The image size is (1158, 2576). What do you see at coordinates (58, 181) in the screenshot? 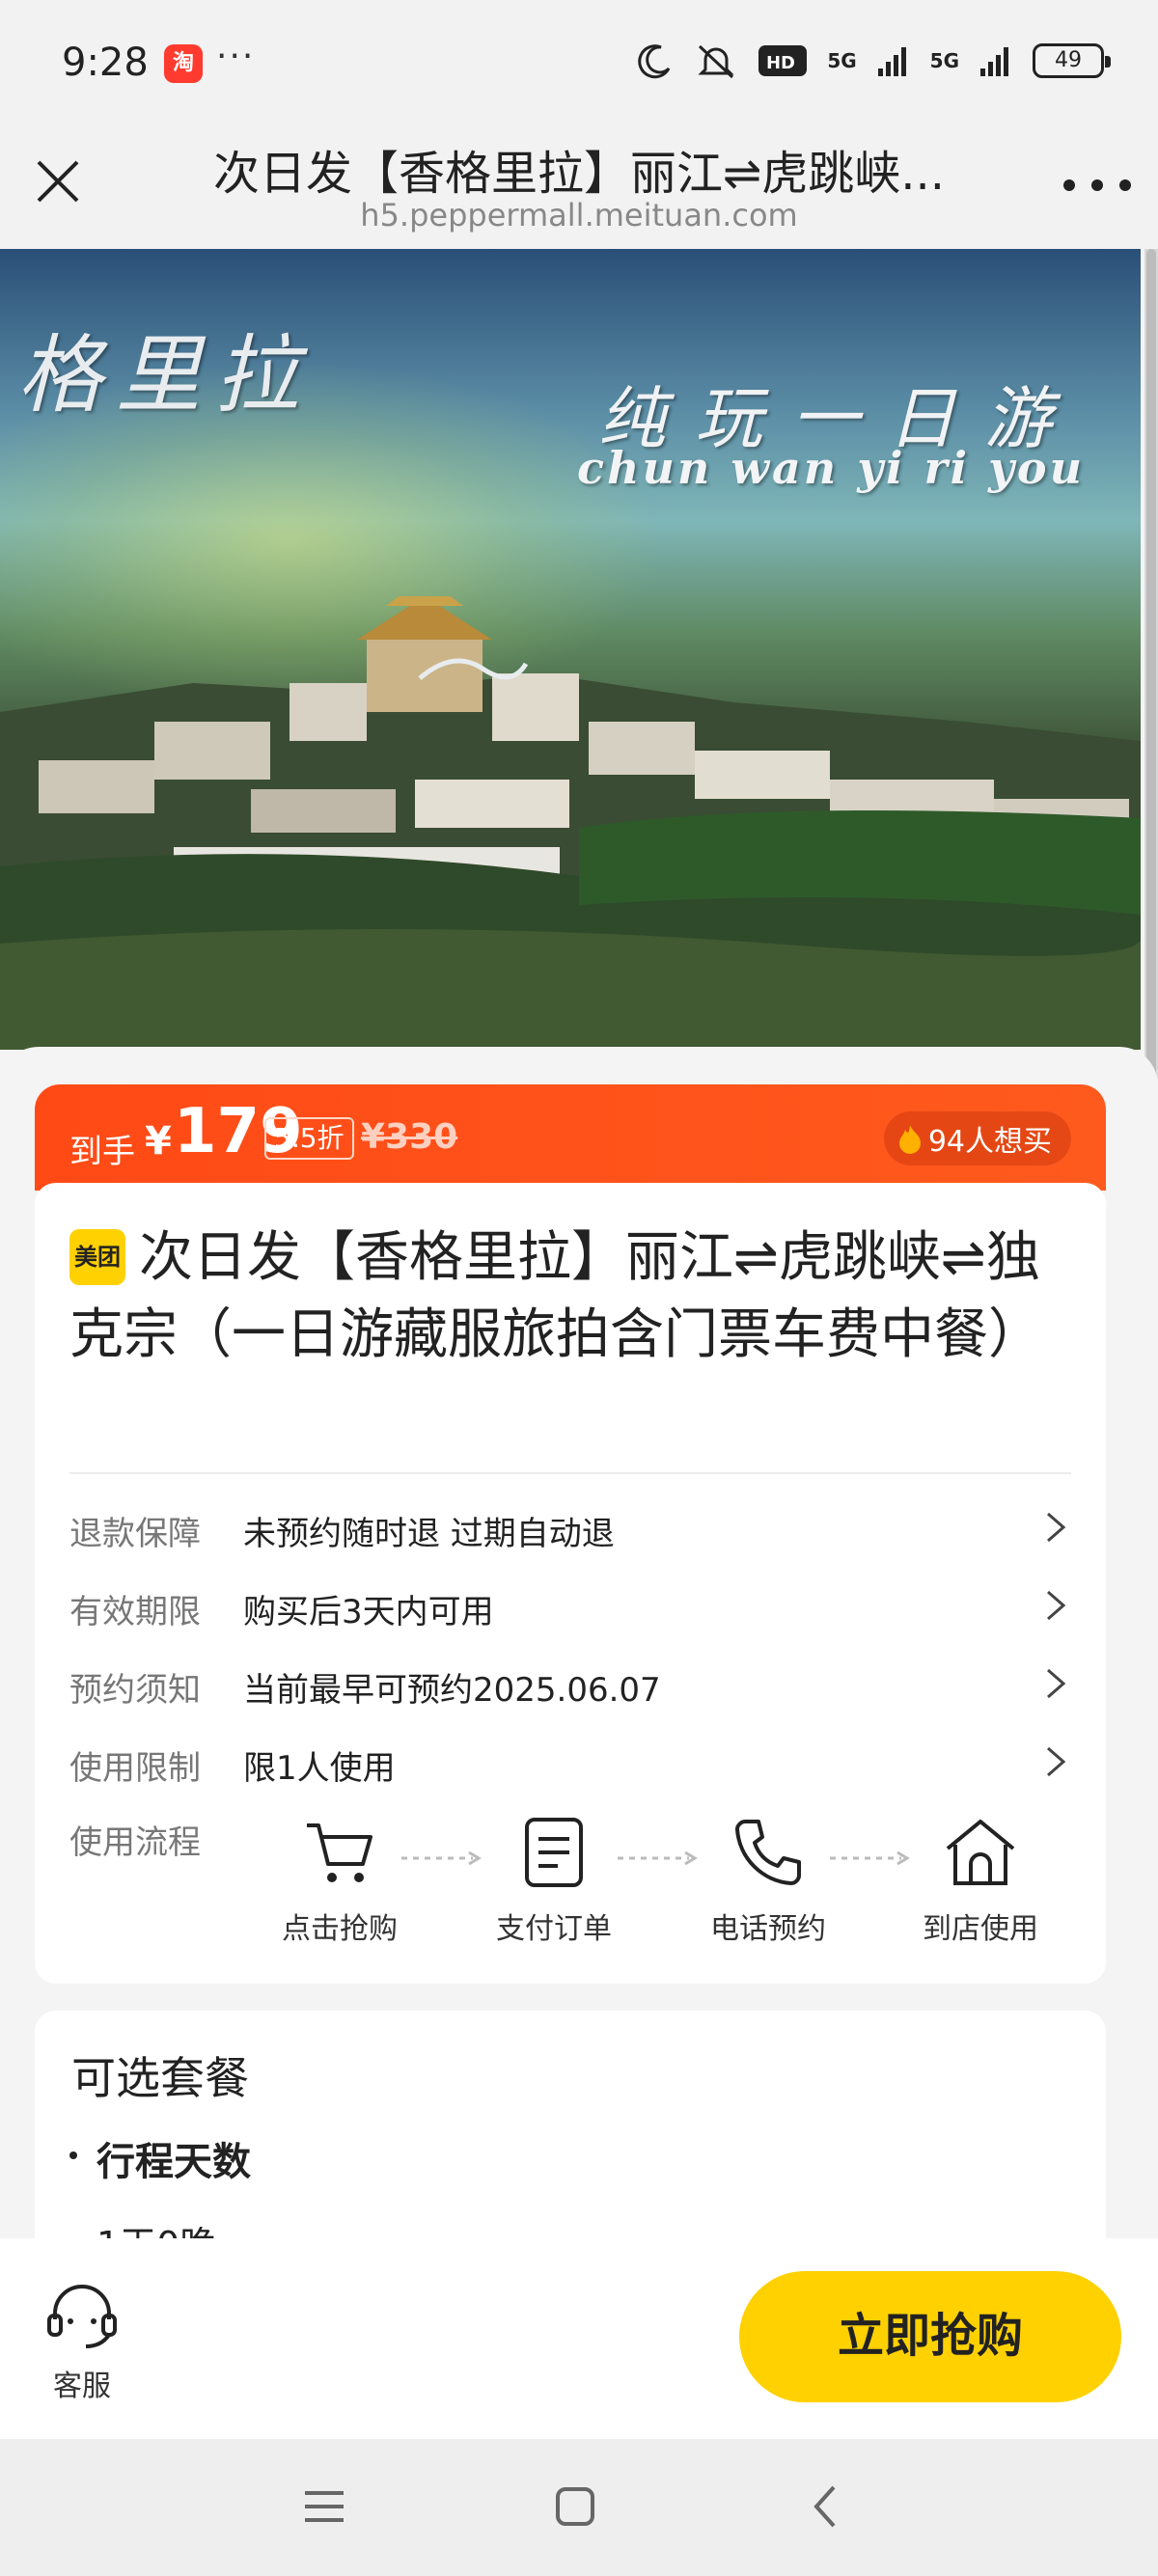
I see `close-icon` at bounding box center [58, 181].